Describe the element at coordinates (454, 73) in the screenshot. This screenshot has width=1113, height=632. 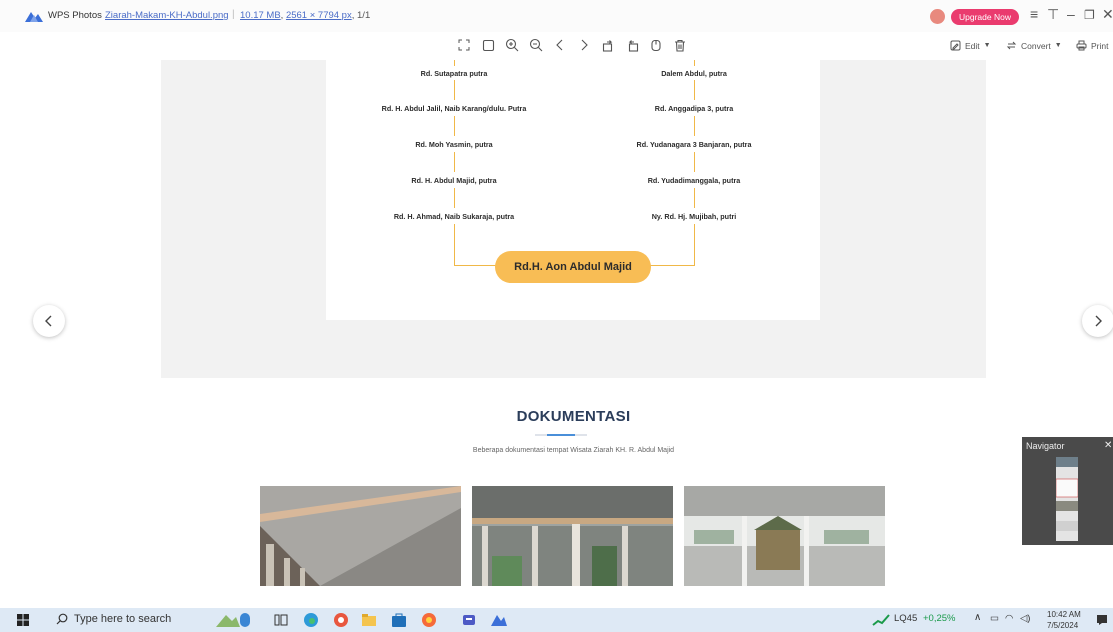
I see `tree-node-left: Rd. Sutapatra putra` at that location.